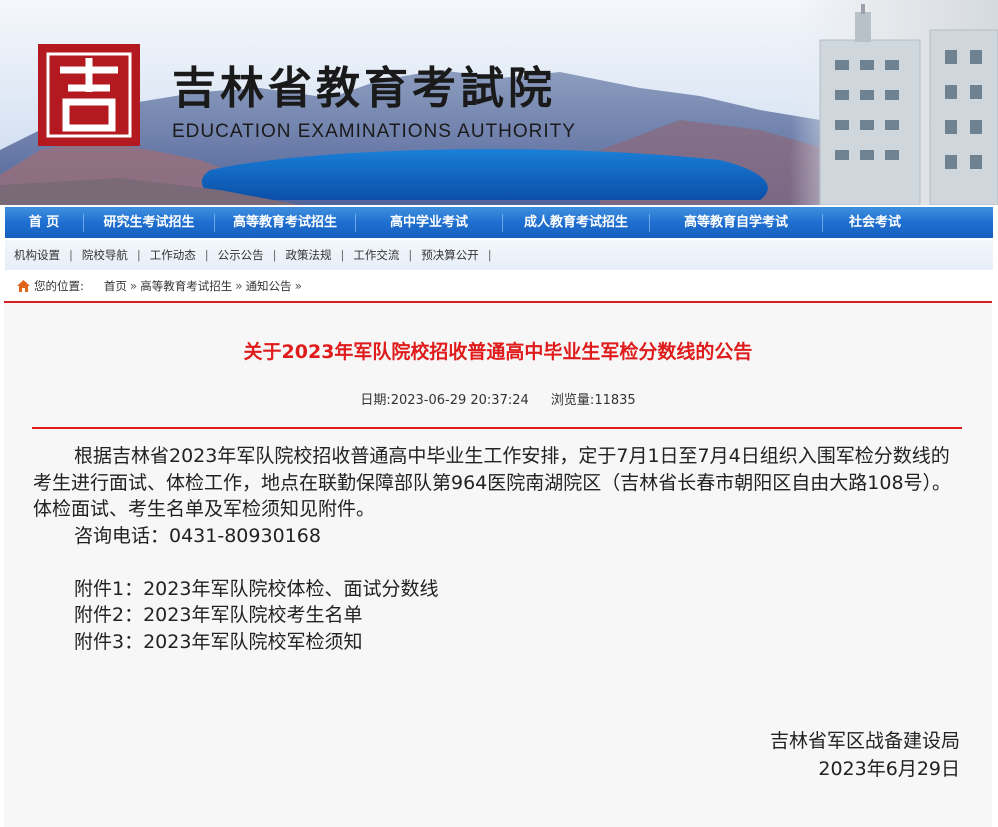 Image resolution: width=998 pixels, height=827 pixels. What do you see at coordinates (375, 400) in the screenshot?
I see `date-label: 日期:` at bounding box center [375, 400].